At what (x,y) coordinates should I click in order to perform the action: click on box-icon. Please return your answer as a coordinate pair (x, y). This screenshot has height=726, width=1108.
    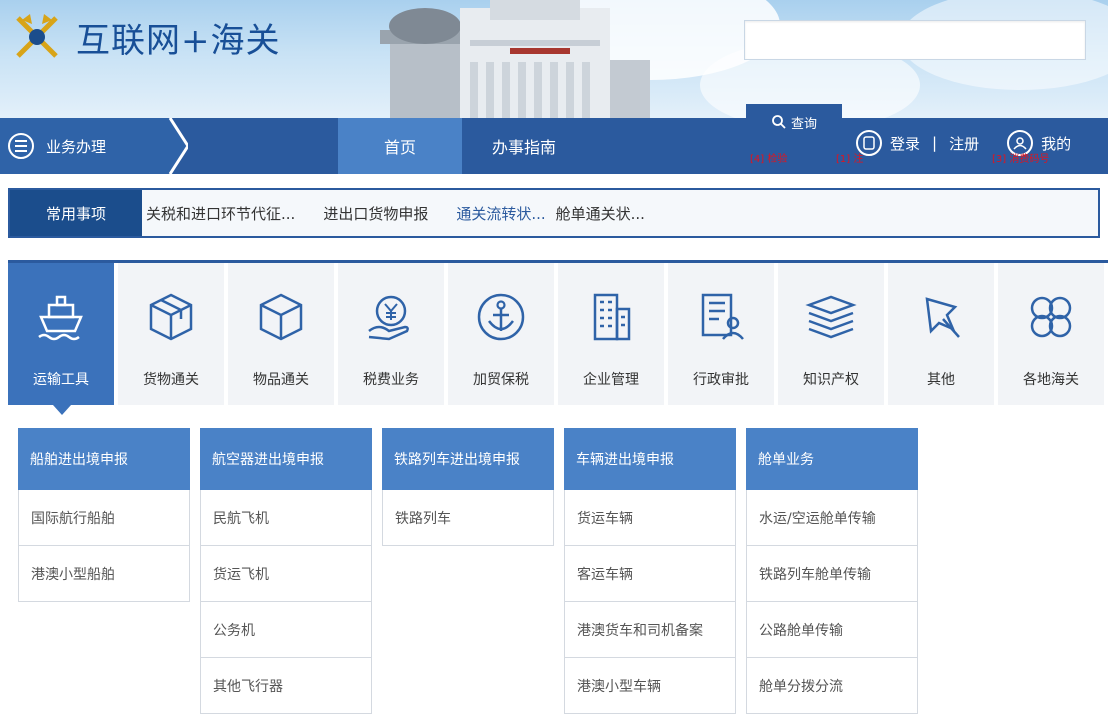
    Looking at the image, I should click on (281, 317).